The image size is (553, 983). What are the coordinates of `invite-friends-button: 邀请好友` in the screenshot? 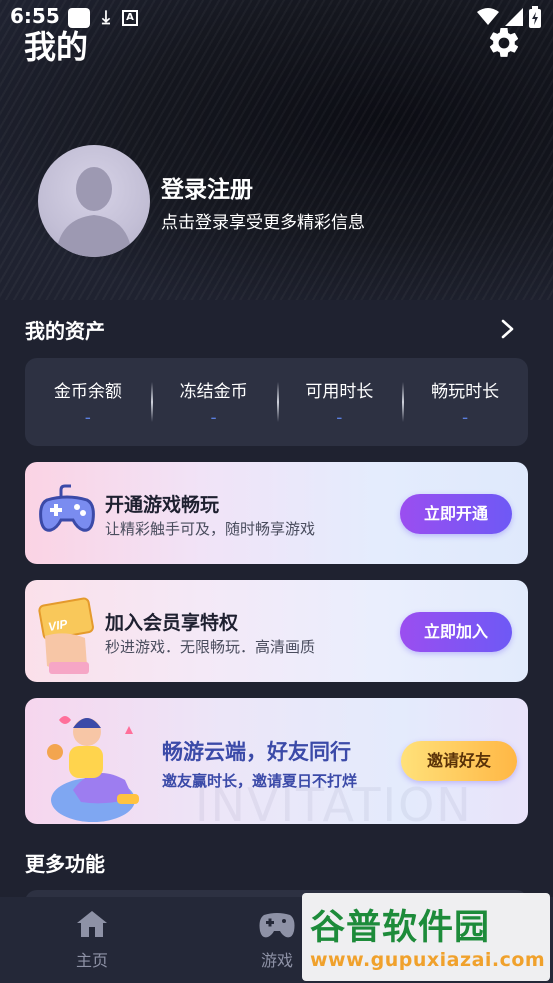 It's located at (459, 761).